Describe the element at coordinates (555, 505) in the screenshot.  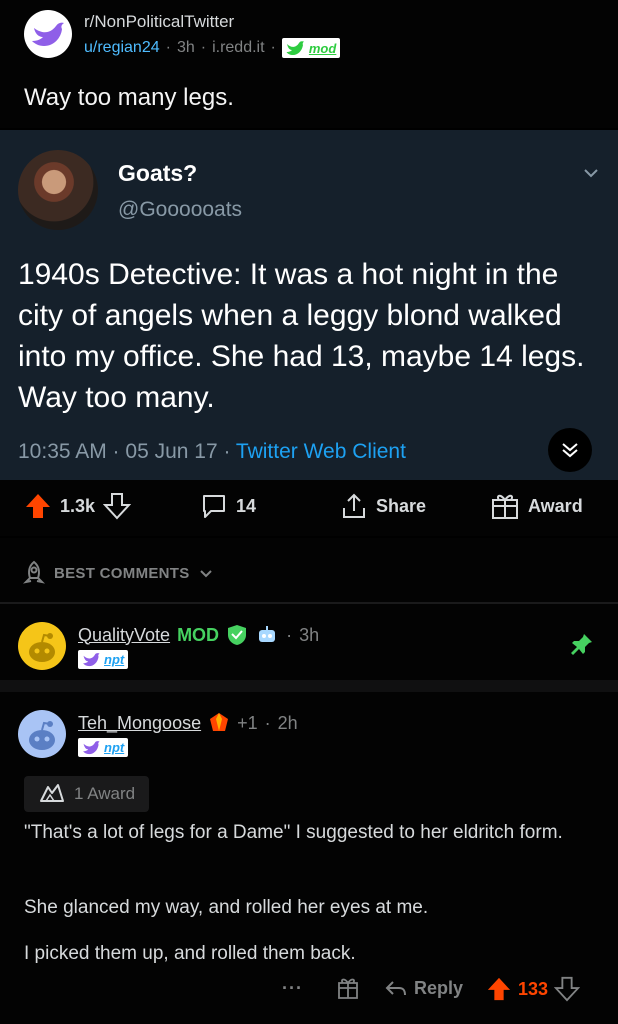
I see `award-label: Award` at that location.